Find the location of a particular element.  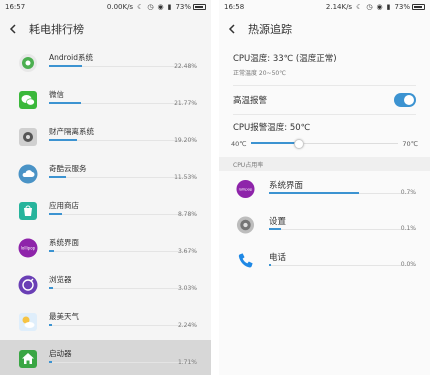

app-name: 启动器 is located at coordinates (60, 353).